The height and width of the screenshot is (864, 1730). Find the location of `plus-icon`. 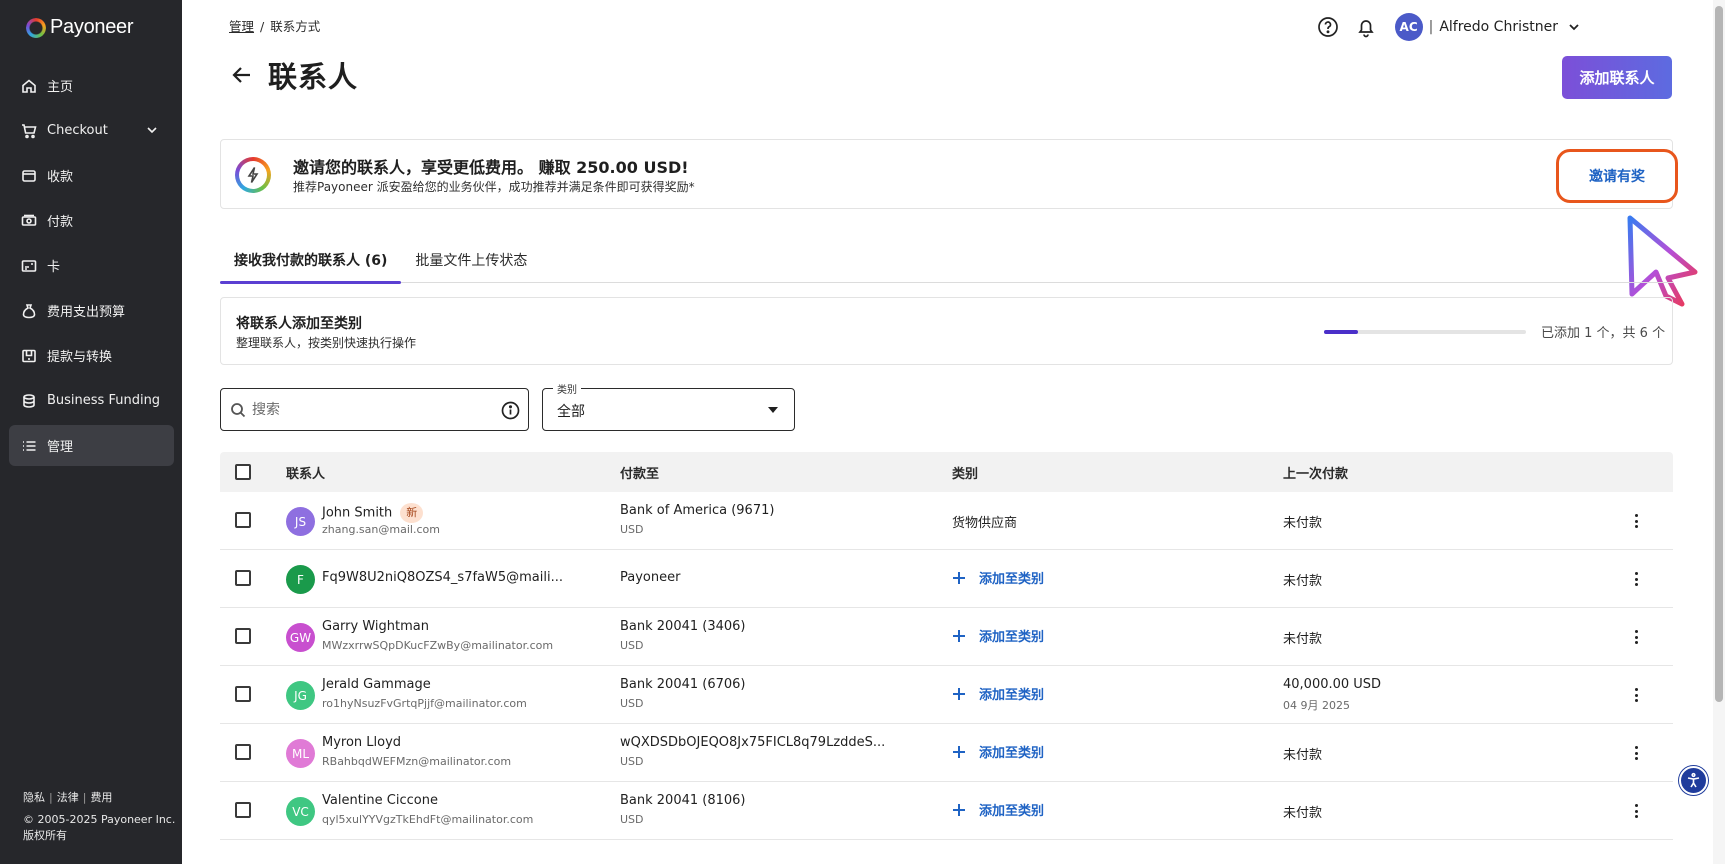

plus-icon is located at coordinates (959, 694).